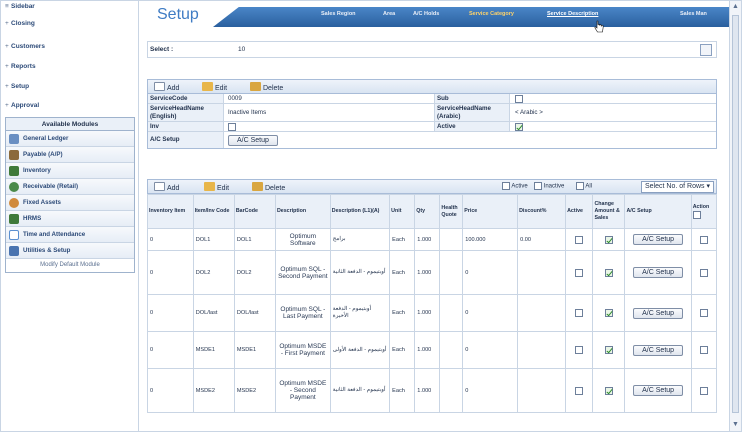 This screenshot has height=432, width=742. Describe the element at coordinates (241, 49) in the screenshot. I see `select-input: 10` at that location.